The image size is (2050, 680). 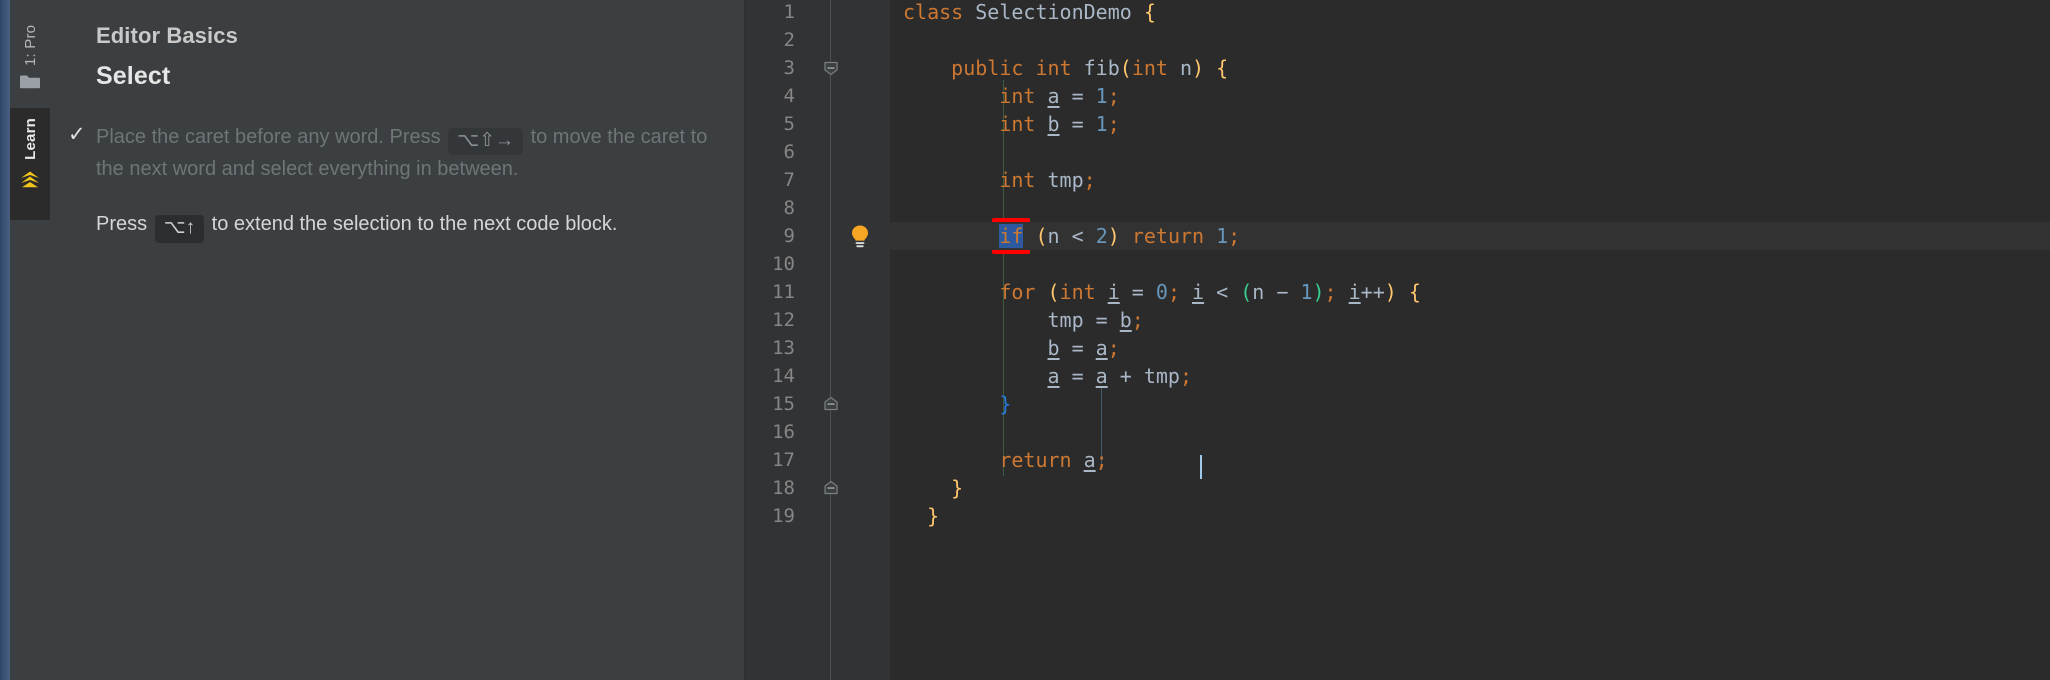 I want to click on tool-tab-learn-label: Learn, so click(x=30, y=139).